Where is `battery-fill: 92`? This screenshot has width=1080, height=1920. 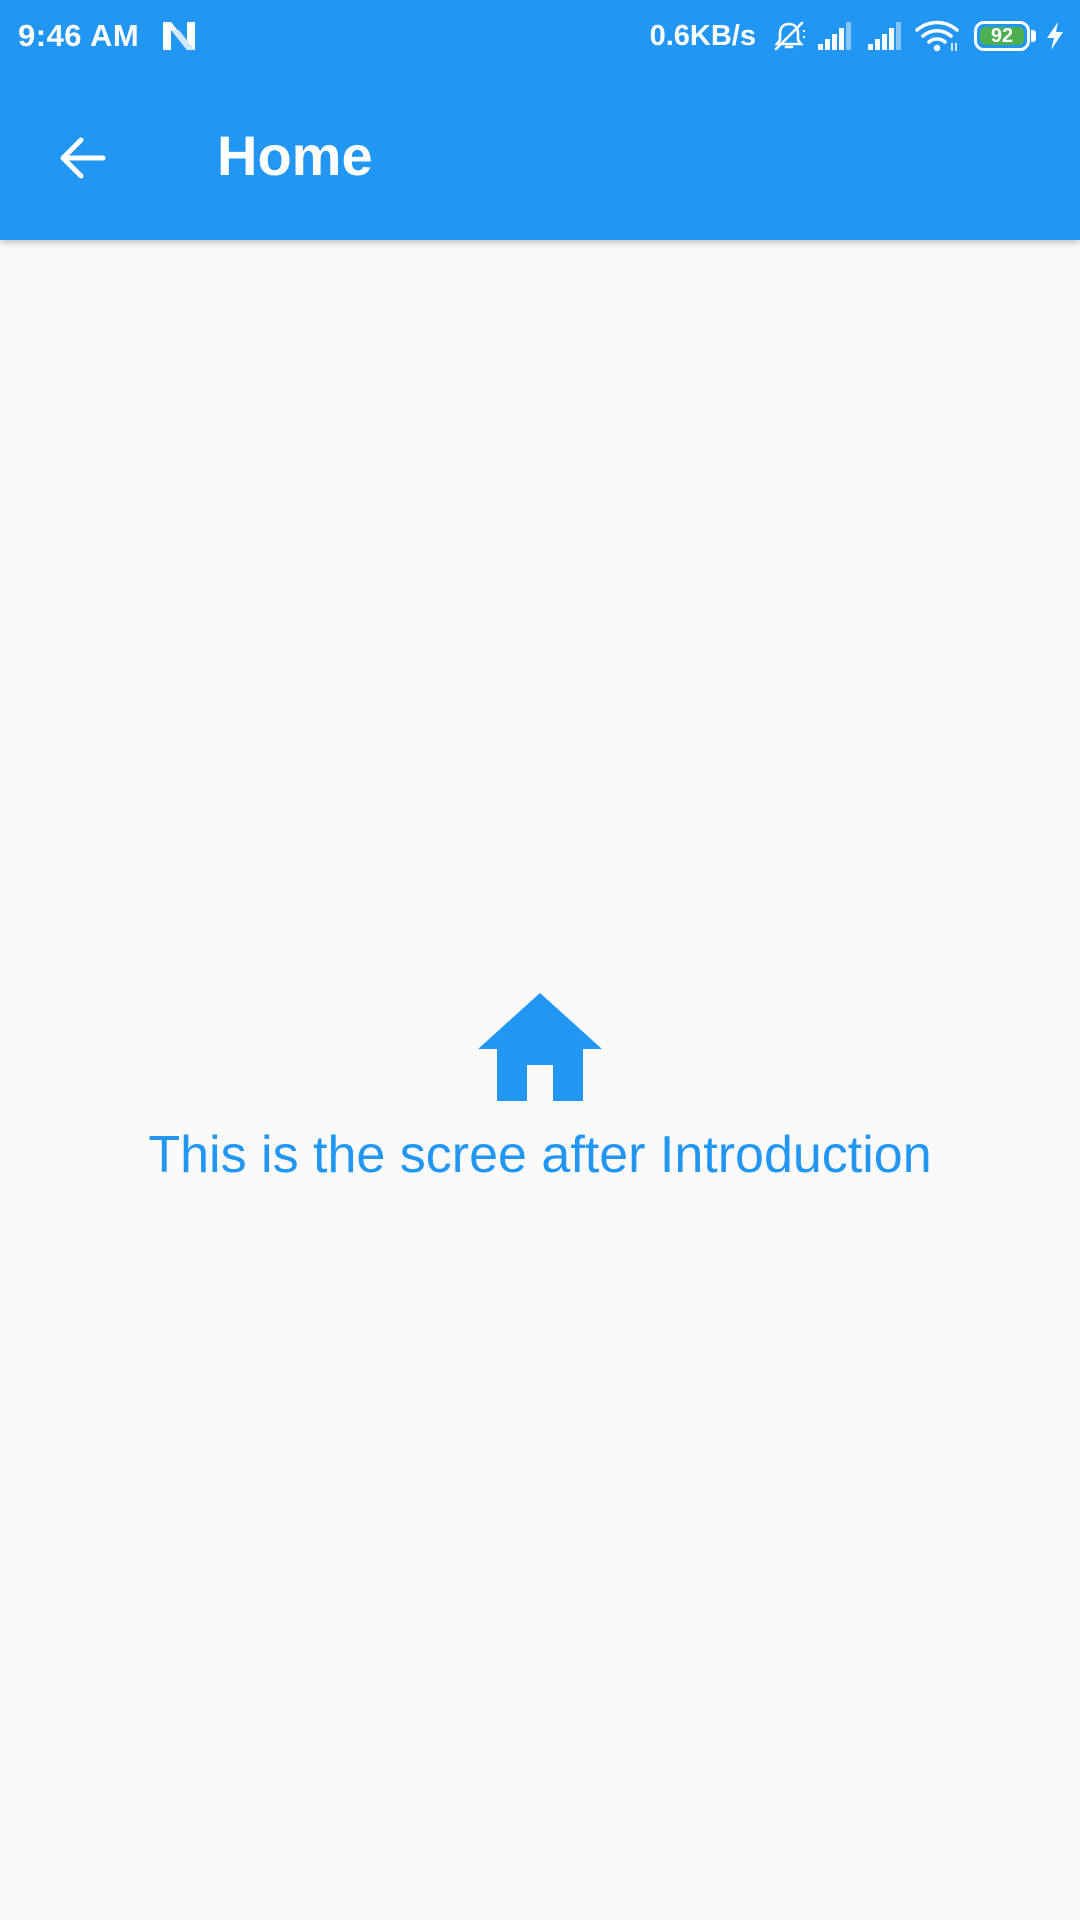
battery-fill: 92 is located at coordinates (1002, 36).